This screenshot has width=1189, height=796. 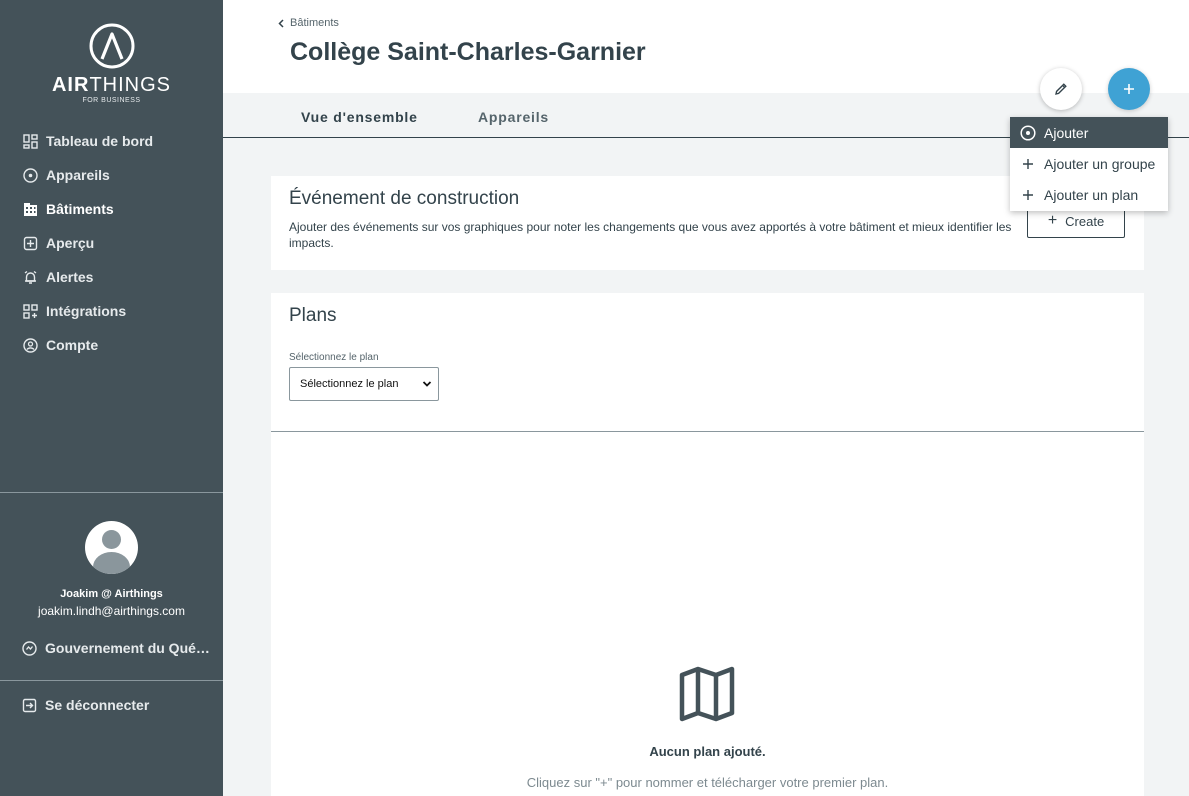 What do you see at coordinates (111, 100) in the screenshot?
I see `brand-subtitle: FOR BUSINESS` at bounding box center [111, 100].